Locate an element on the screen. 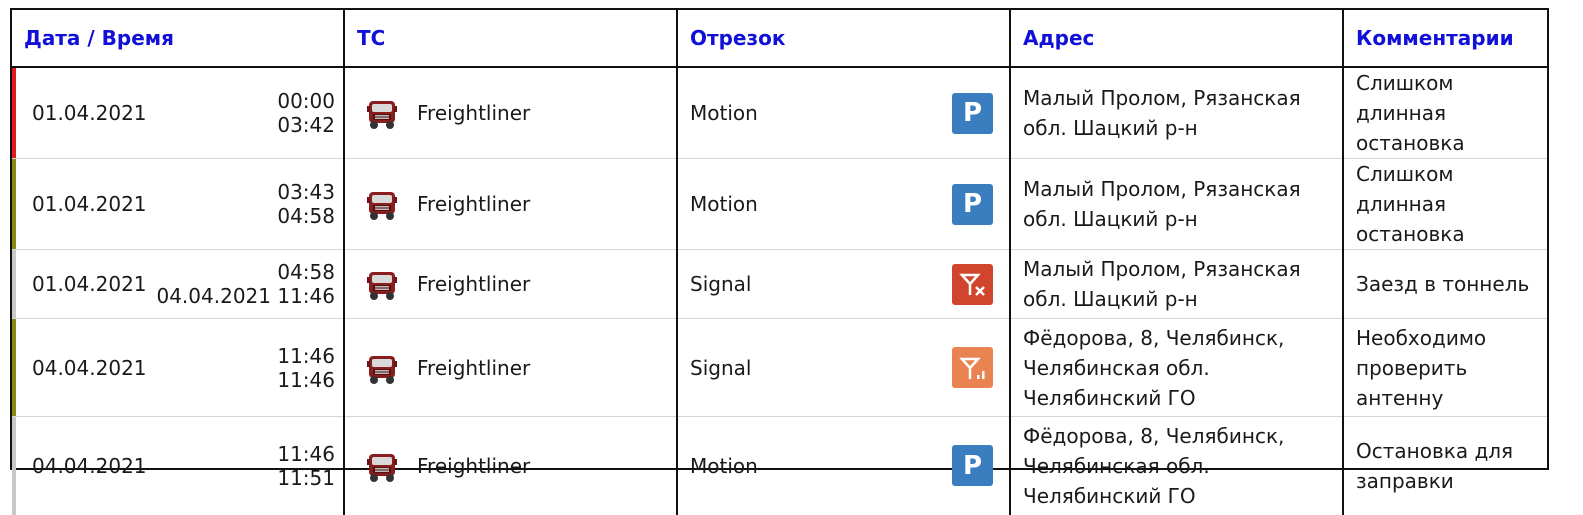  datetime-cell: 01.04.2021 04:58 04.04.2021 11:46 is located at coordinates (178, 284).